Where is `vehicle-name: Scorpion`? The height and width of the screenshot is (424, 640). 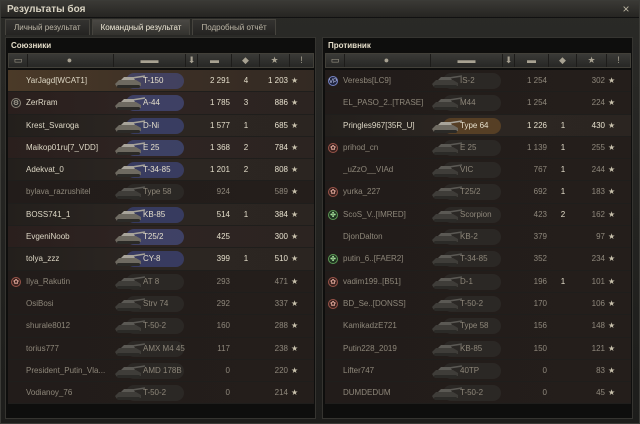 vehicle-name: Scorpion is located at coordinates (476, 214).